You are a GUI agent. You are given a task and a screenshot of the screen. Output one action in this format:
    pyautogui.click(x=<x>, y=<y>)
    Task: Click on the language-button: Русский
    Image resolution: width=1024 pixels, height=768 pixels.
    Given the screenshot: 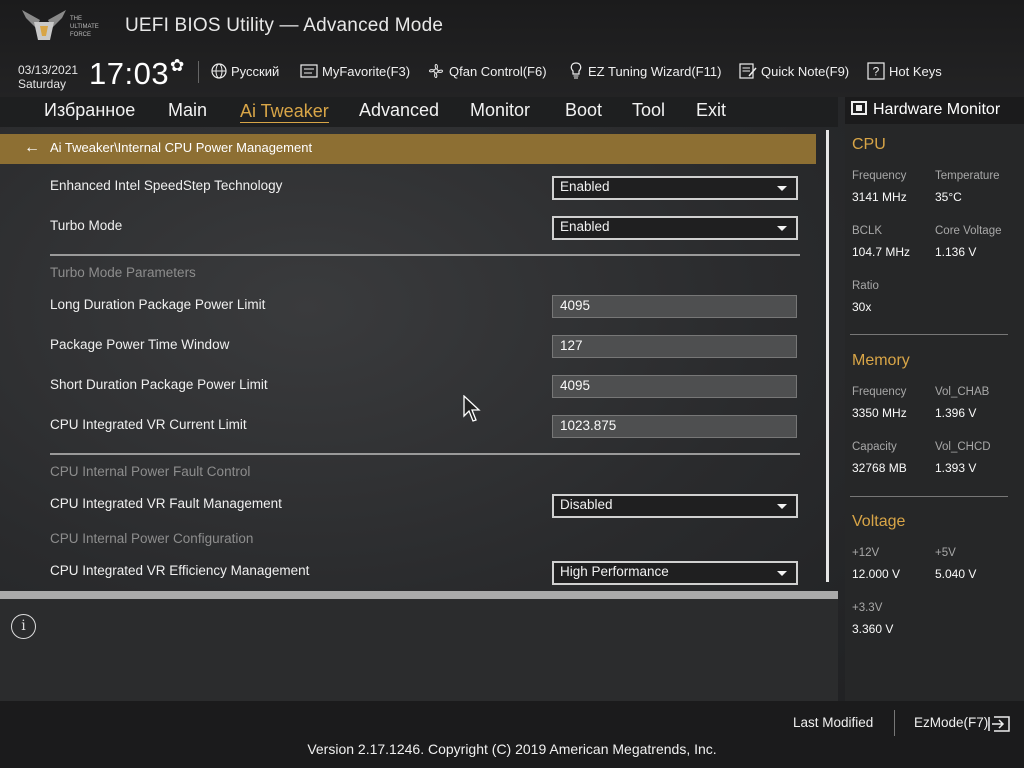 What is the action you would take?
    pyautogui.click(x=245, y=71)
    